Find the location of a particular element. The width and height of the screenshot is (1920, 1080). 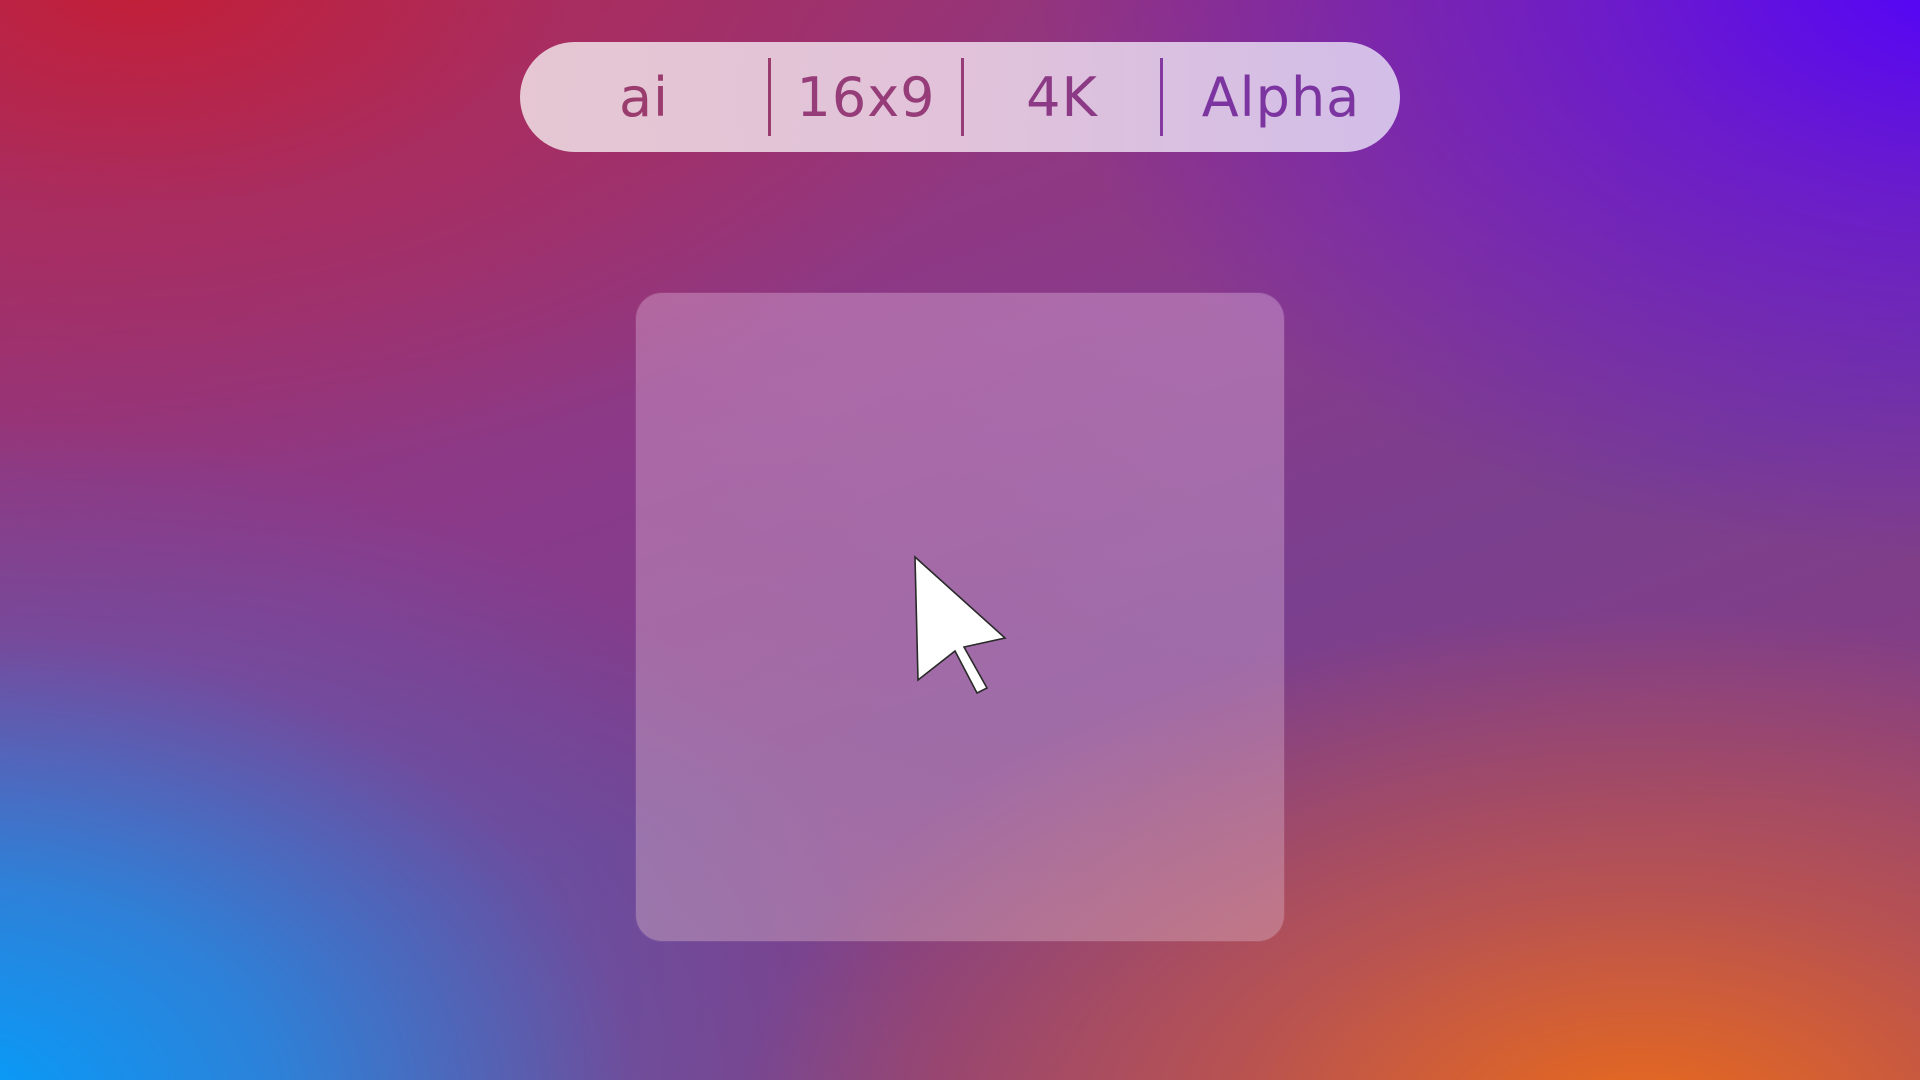

toolbar-item-label: 16x9 is located at coordinates (866, 97).